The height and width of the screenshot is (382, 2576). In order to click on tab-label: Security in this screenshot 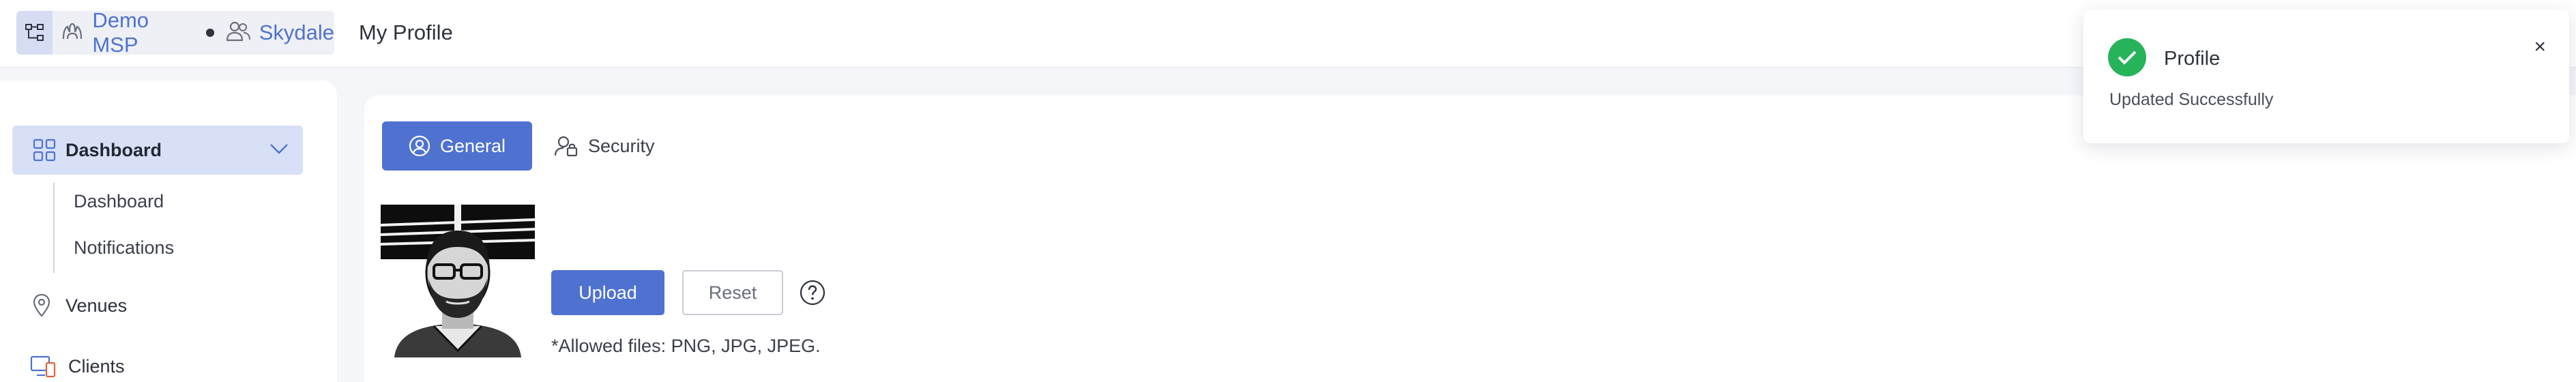, I will do `click(621, 145)`.